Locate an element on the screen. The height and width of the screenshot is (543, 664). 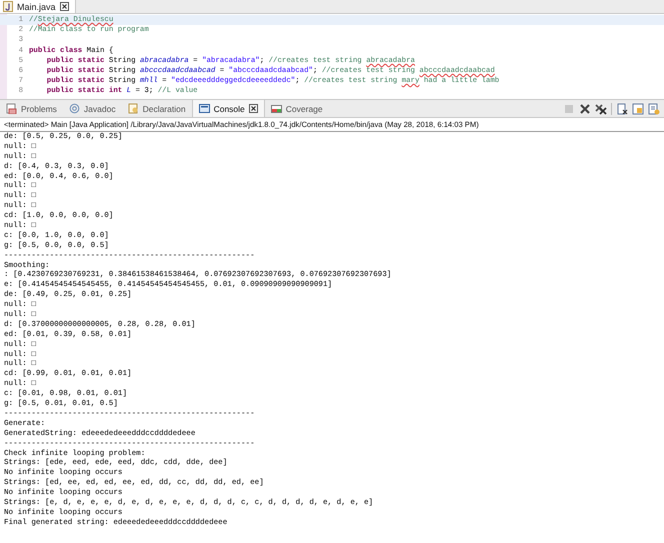
problems-icon is located at coordinates (11, 108).